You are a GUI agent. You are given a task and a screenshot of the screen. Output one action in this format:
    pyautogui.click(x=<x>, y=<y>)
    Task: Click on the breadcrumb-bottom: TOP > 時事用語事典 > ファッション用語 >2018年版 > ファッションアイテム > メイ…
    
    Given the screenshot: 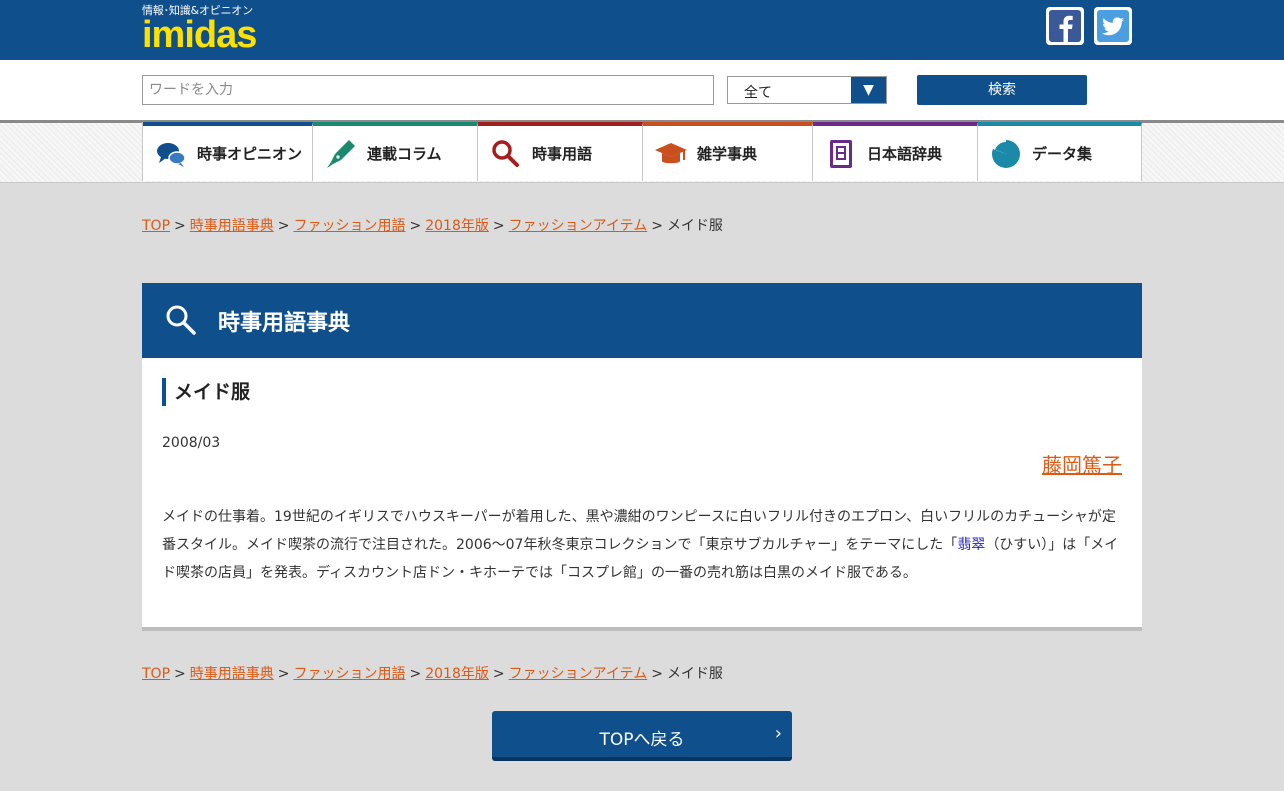 What is the action you would take?
    pyautogui.click(x=432, y=673)
    